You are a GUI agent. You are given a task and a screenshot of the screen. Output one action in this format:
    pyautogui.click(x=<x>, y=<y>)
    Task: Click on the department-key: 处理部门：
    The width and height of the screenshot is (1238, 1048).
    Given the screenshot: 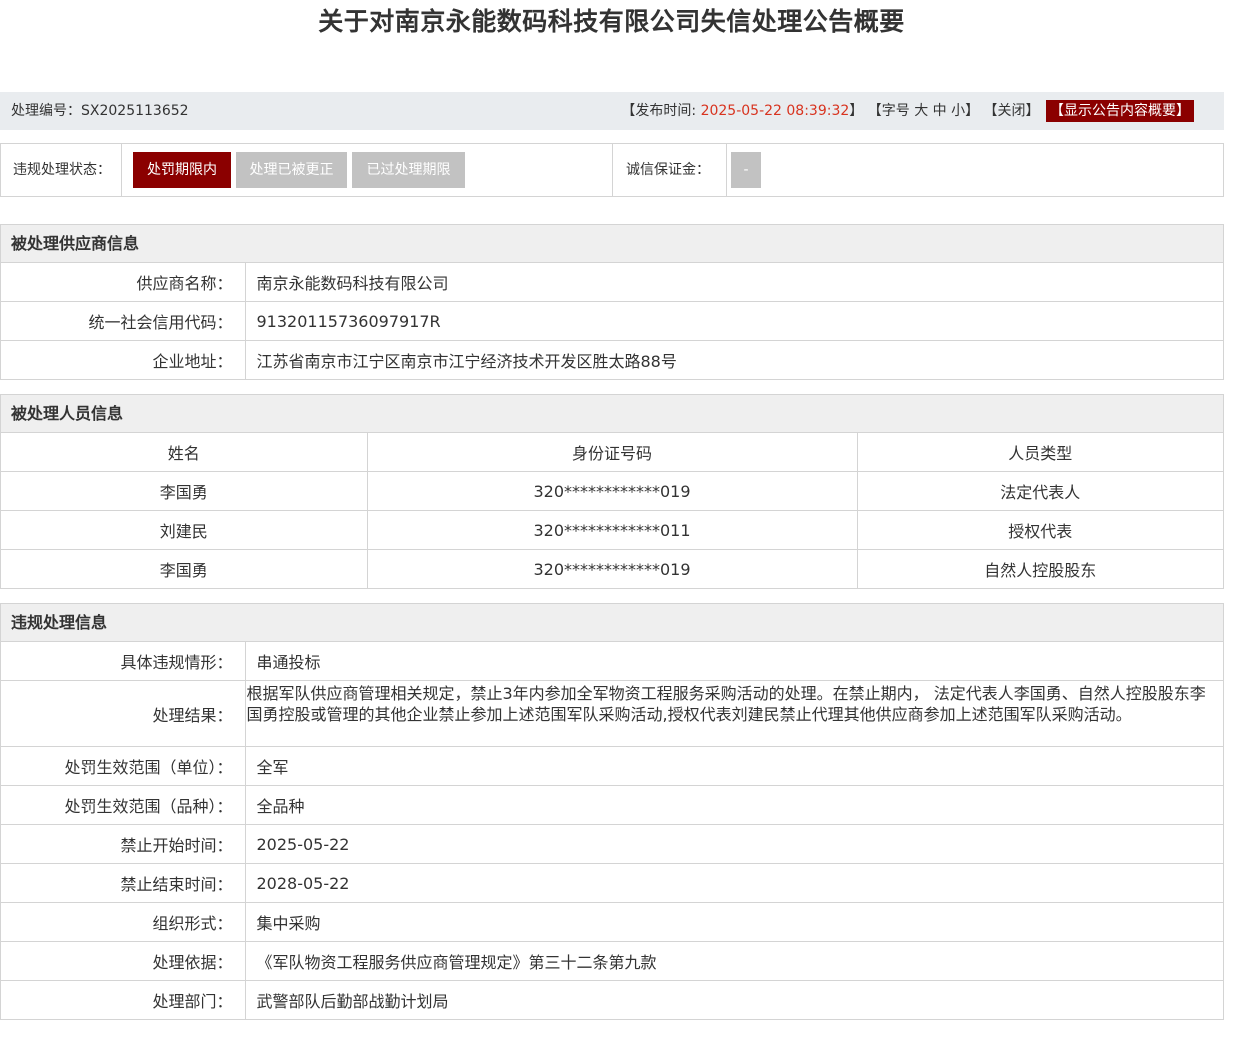 What is the action you would take?
    pyautogui.click(x=123, y=999)
    